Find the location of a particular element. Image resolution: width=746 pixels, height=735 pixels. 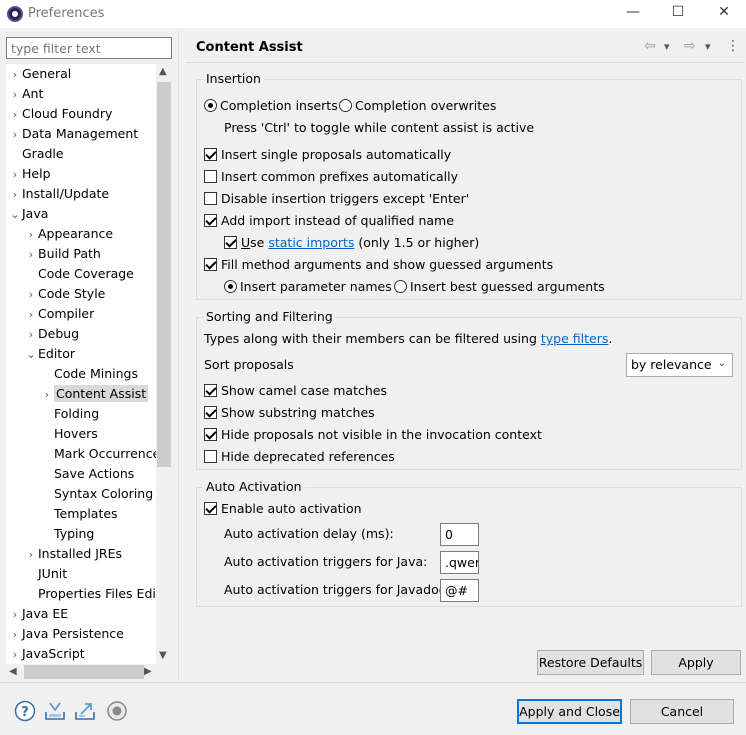

completion-overwrites-radio: Completion overwrites is located at coordinates (417, 106).